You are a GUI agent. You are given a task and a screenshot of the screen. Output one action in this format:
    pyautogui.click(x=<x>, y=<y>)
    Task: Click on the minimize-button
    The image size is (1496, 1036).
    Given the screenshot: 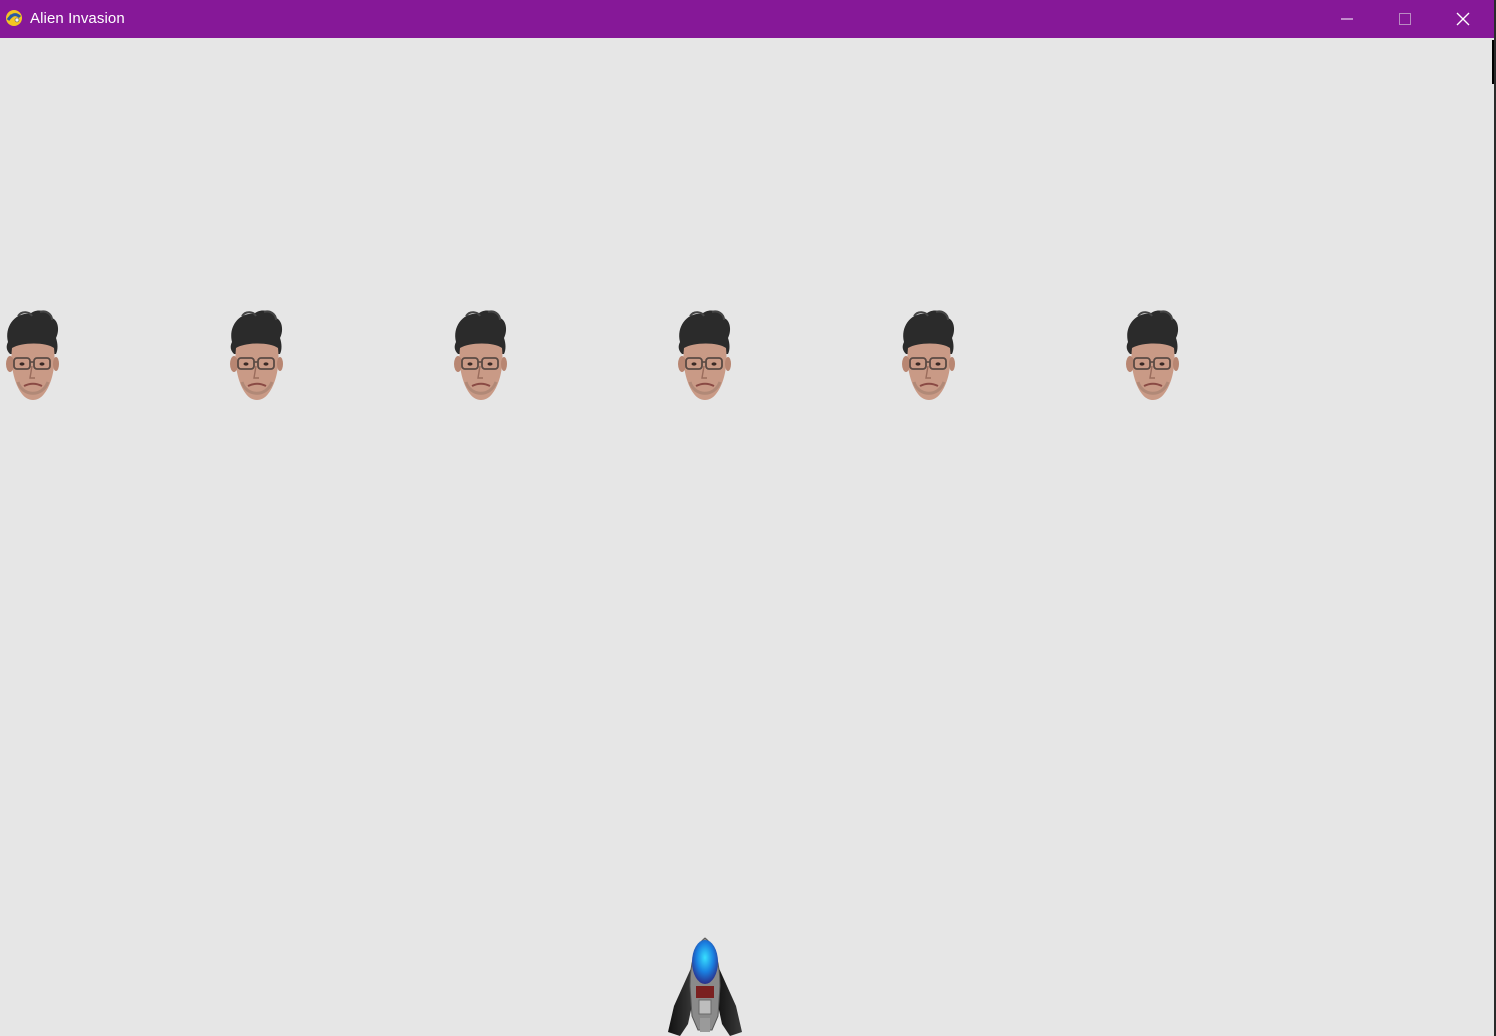 What is the action you would take?
    pyautogui.click(x=1347, y=19)
    